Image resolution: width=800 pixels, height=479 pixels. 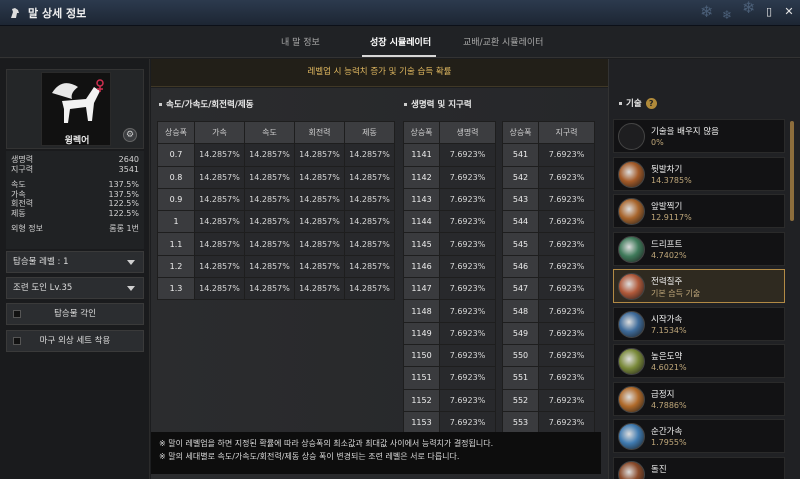 What do you see at coordinates (75, 288) in the screenshot?
I see `trainer-dropdown: 조련 도인 Lv.35` at bounding box center [75, 288].